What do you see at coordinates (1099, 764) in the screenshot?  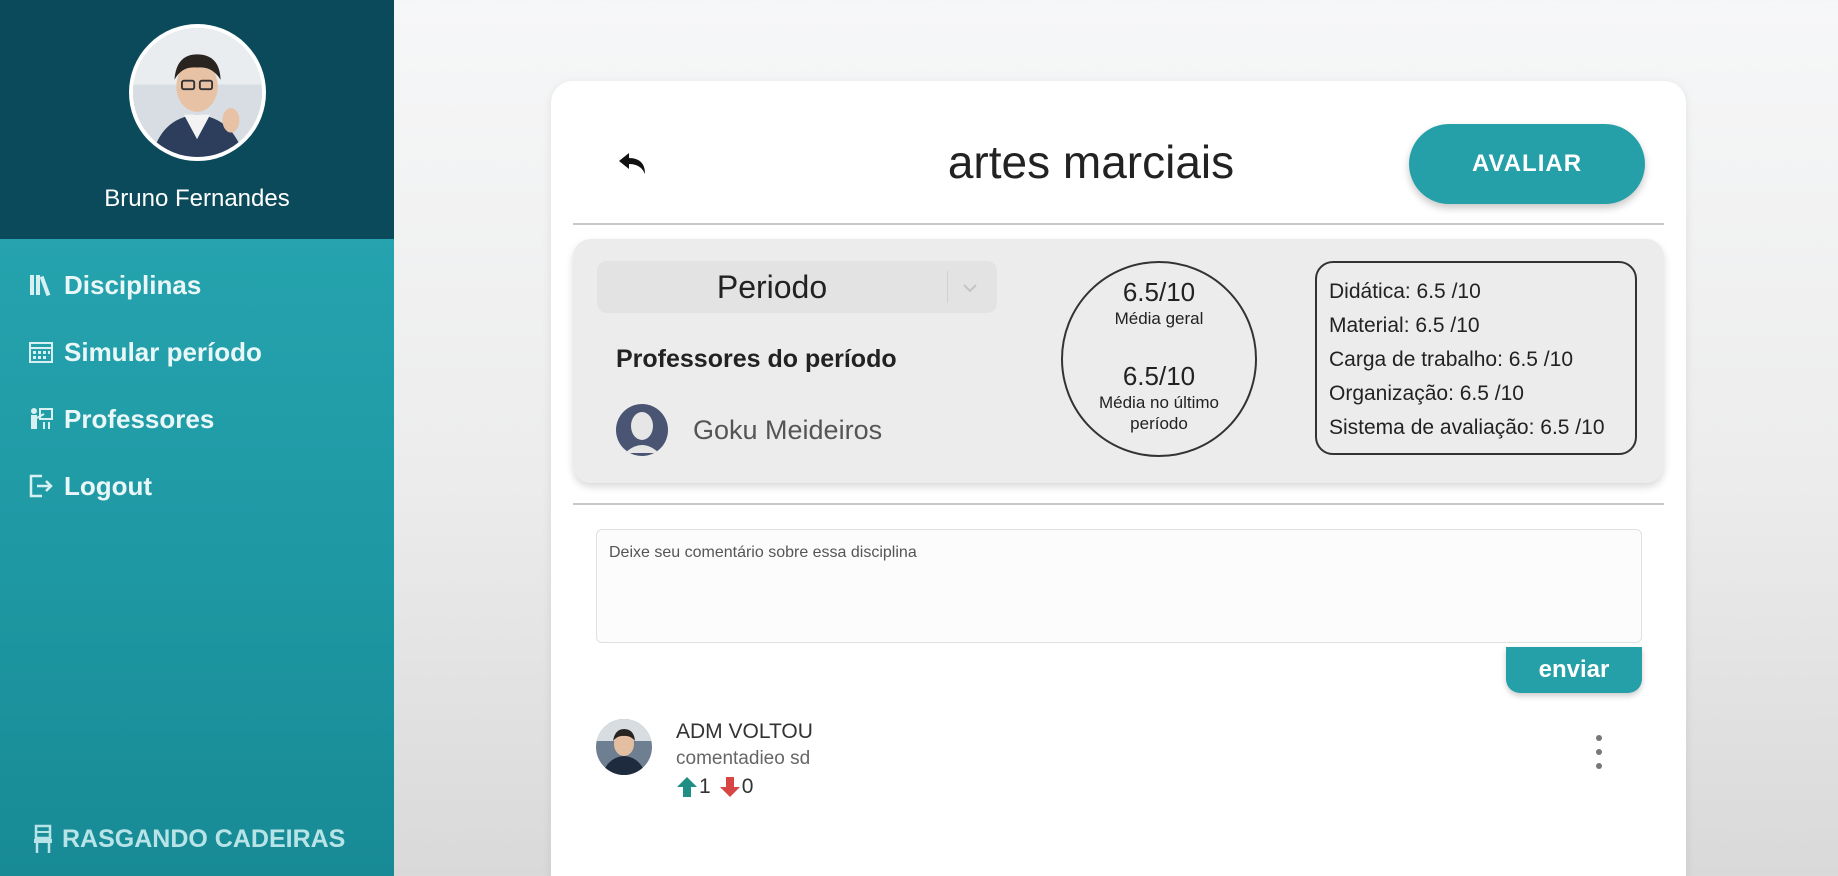 I see `comment-item: ADM VOLTOU comentadieo sd 1 0` at bounding box center [1099, 764].